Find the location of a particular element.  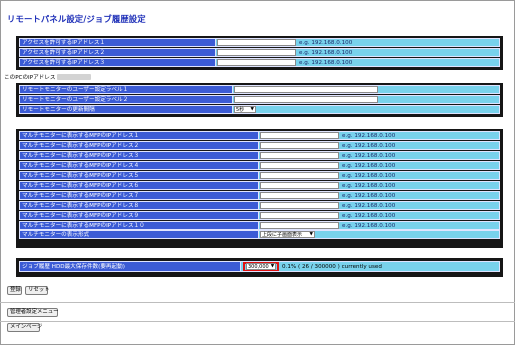

multi-monitor-ip-label: マルチモニターに表示するMFPのIPアドレス７ is located at coordinates (138, 195).